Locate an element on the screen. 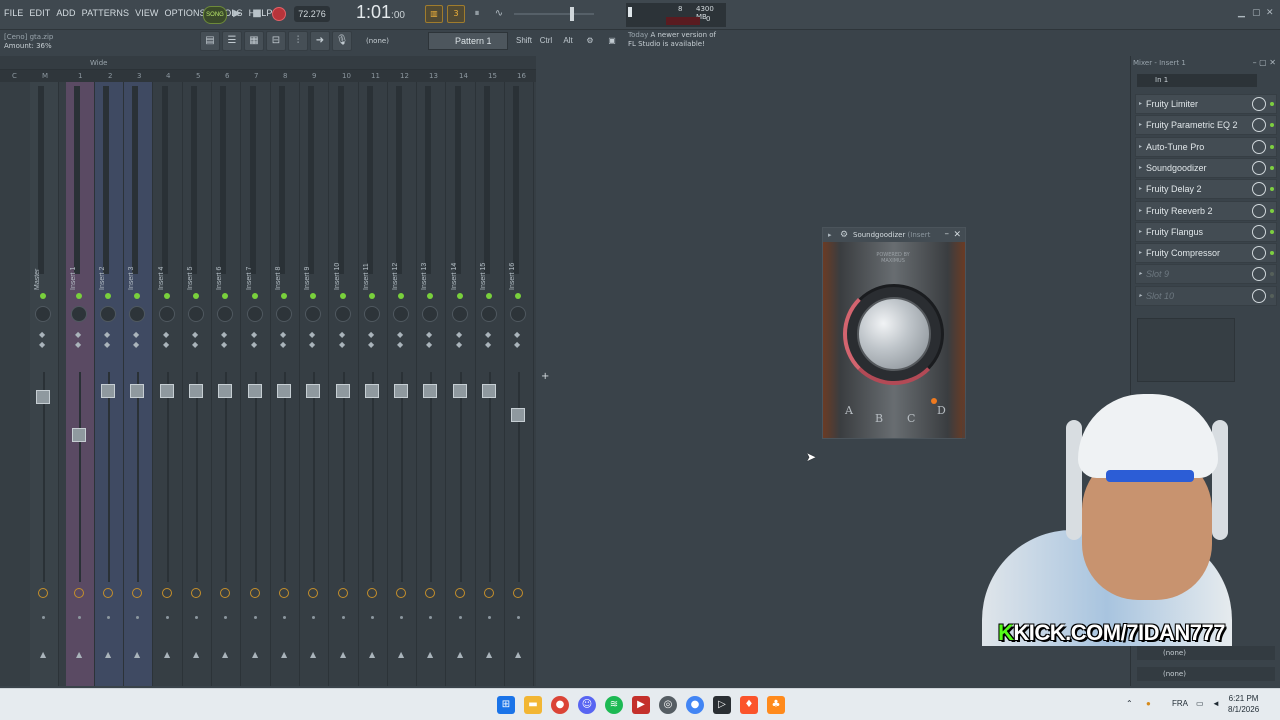 The width and height of the screenshot is (1280, 720). alt-key-button: Alt is located at coordinates (568, 41).